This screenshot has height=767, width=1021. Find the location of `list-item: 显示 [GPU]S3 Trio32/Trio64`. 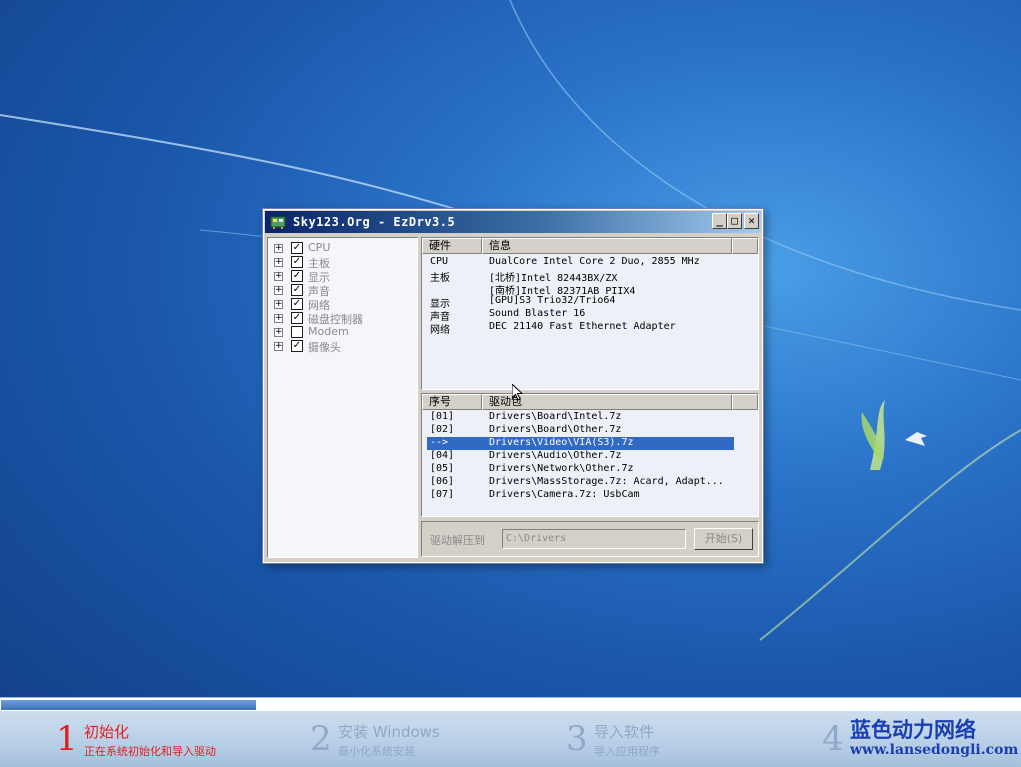

list-item: 显示 [GPU]S3 Trio32/Trio64 is located at coordinates (590, 302).